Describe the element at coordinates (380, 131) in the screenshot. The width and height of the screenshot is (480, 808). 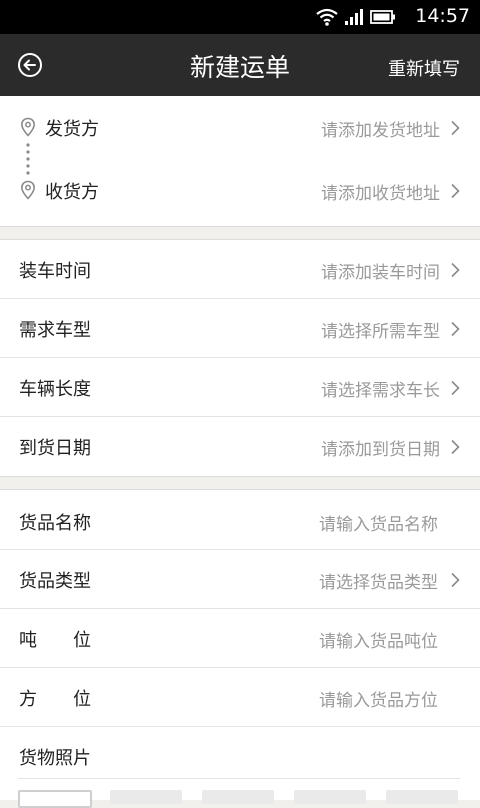
I see `sender-hint: 请添加发货地址` at that location.